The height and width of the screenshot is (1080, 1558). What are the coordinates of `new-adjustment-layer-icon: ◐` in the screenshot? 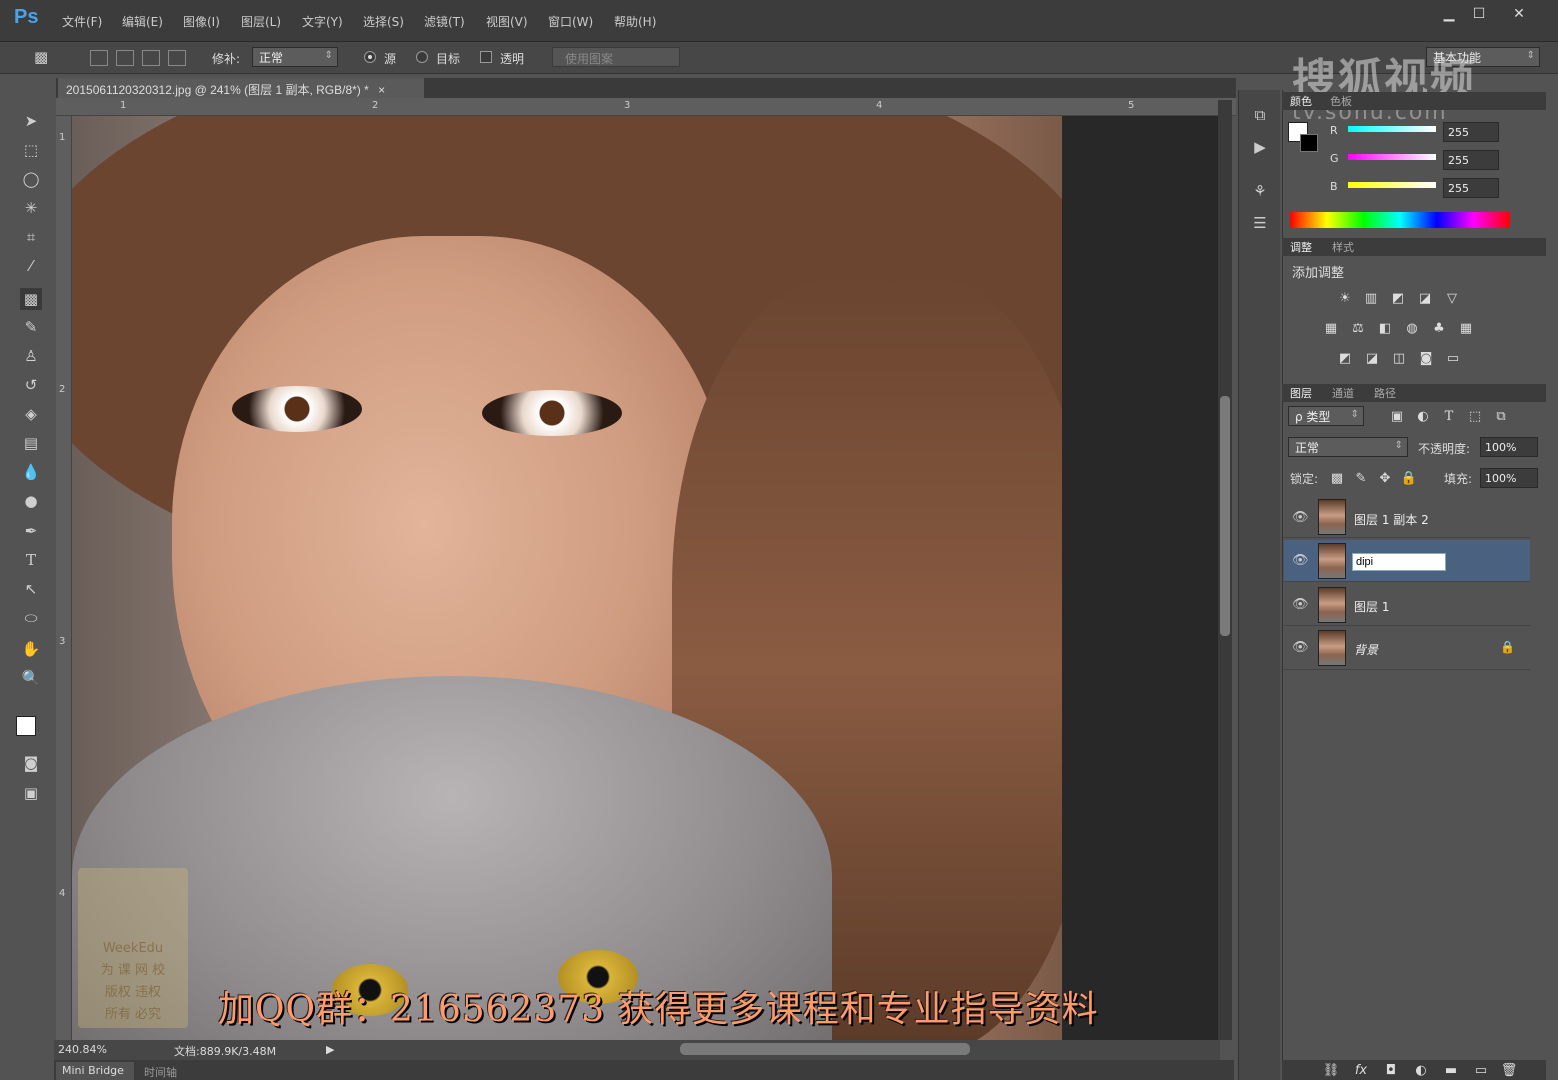 It's located at (1421, 1071).